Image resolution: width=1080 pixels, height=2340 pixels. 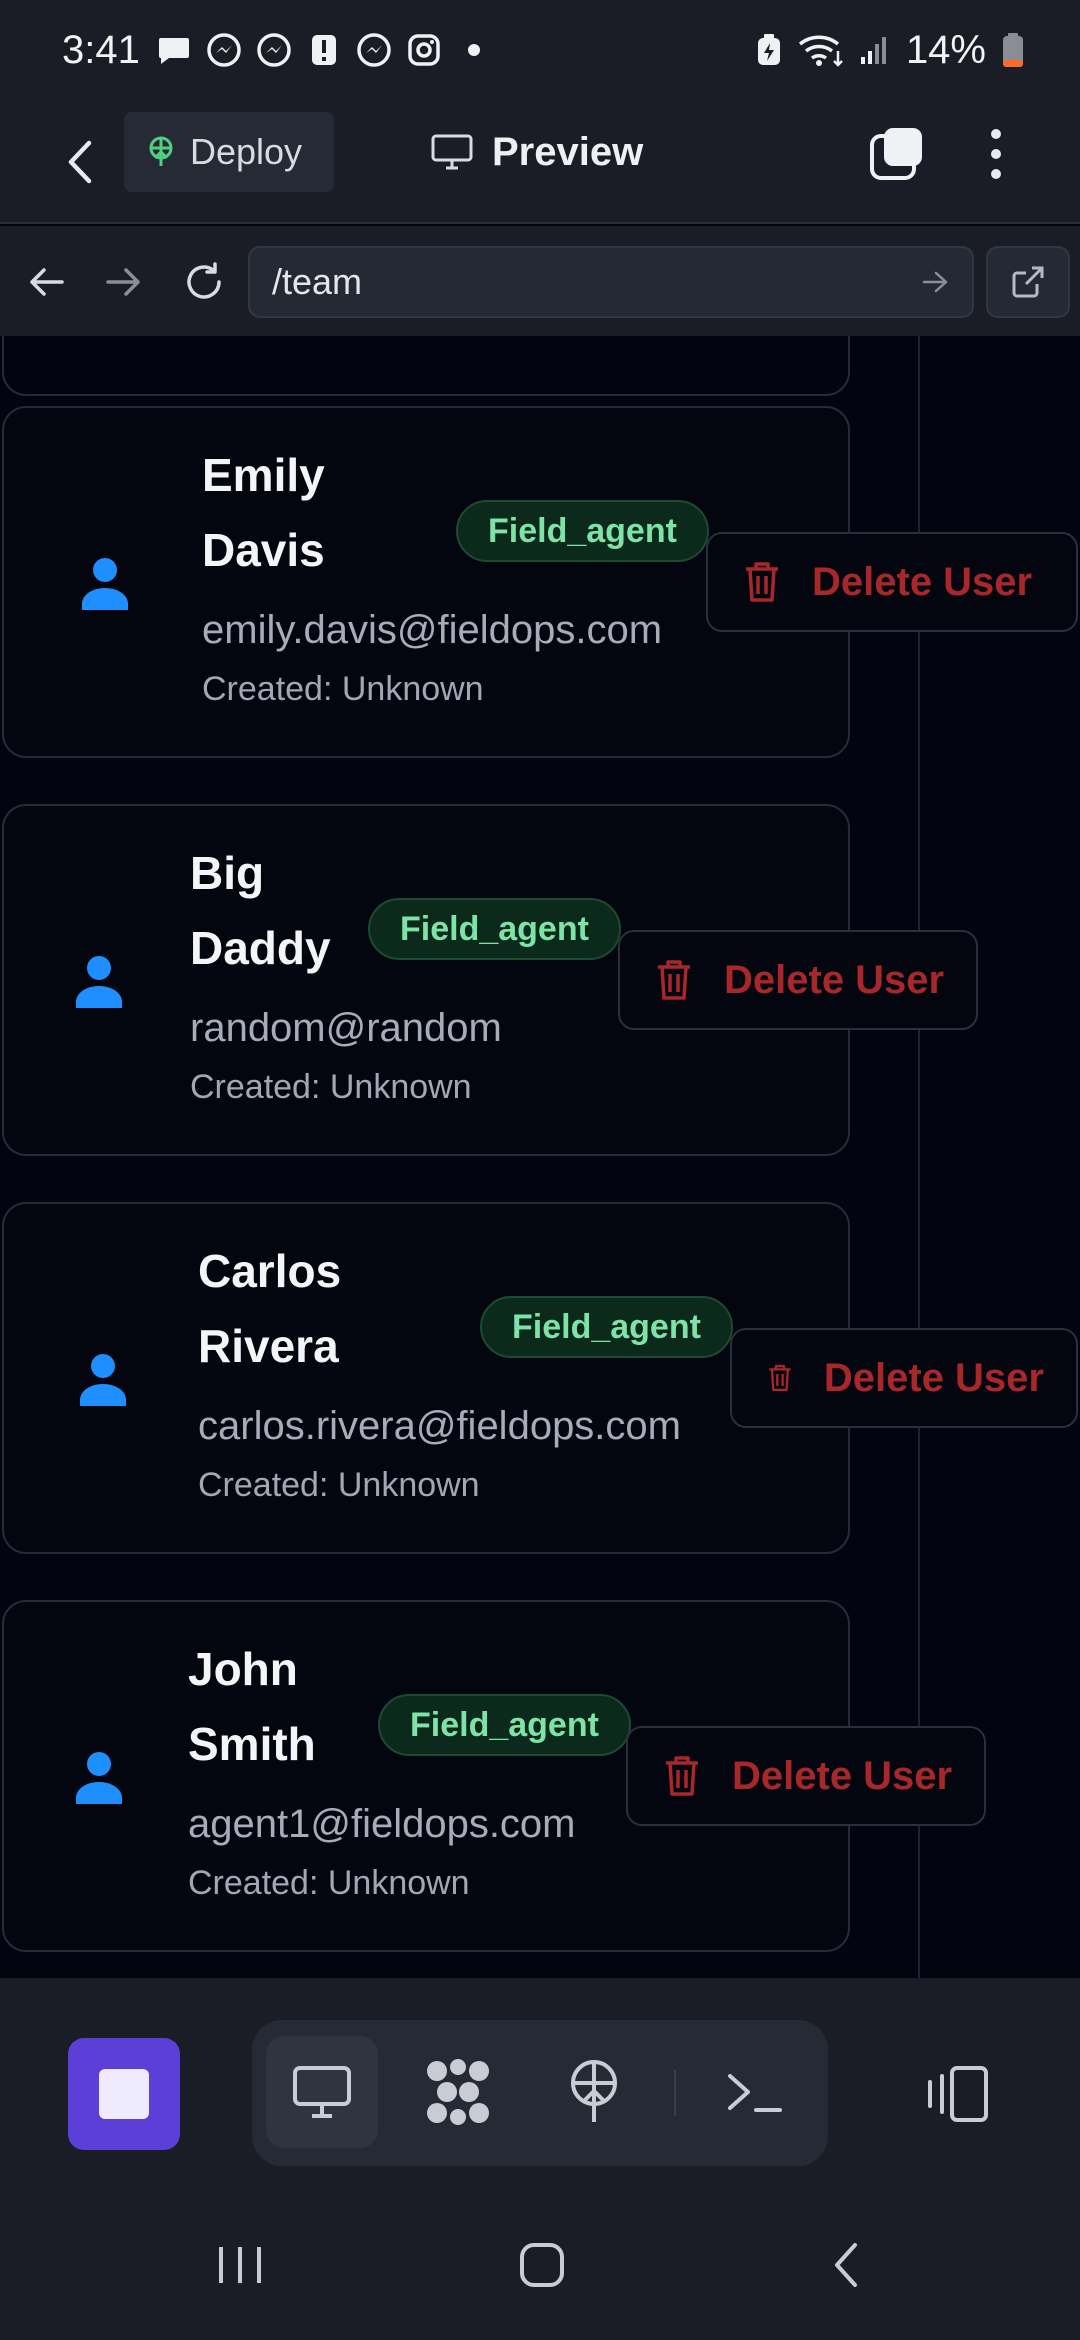 I want to click on system-navigation, so click(x=540, y=2265).